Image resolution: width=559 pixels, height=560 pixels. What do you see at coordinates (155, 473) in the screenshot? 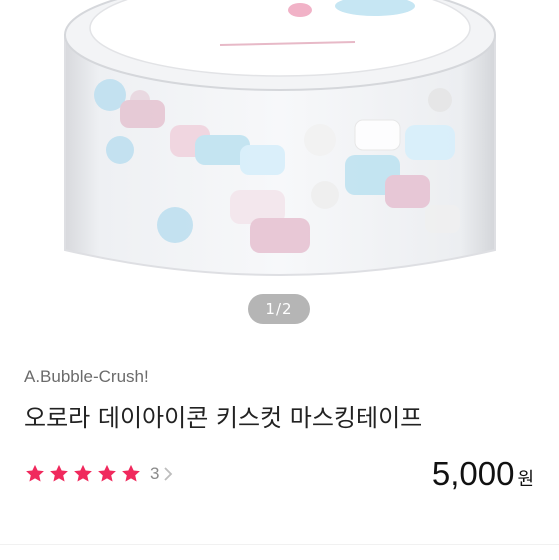
I see `review-count: 3` at bounding box center [155, 473].